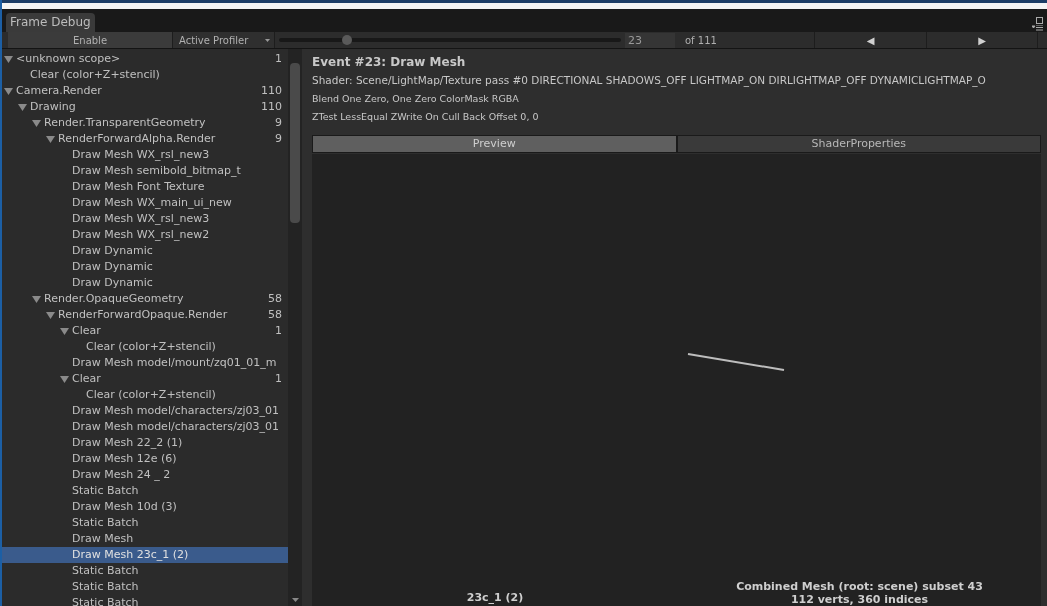  Describe the element at coordinates (145, 91) in the screenshot. I see `tree-row: Camera.Render 110` at that location.